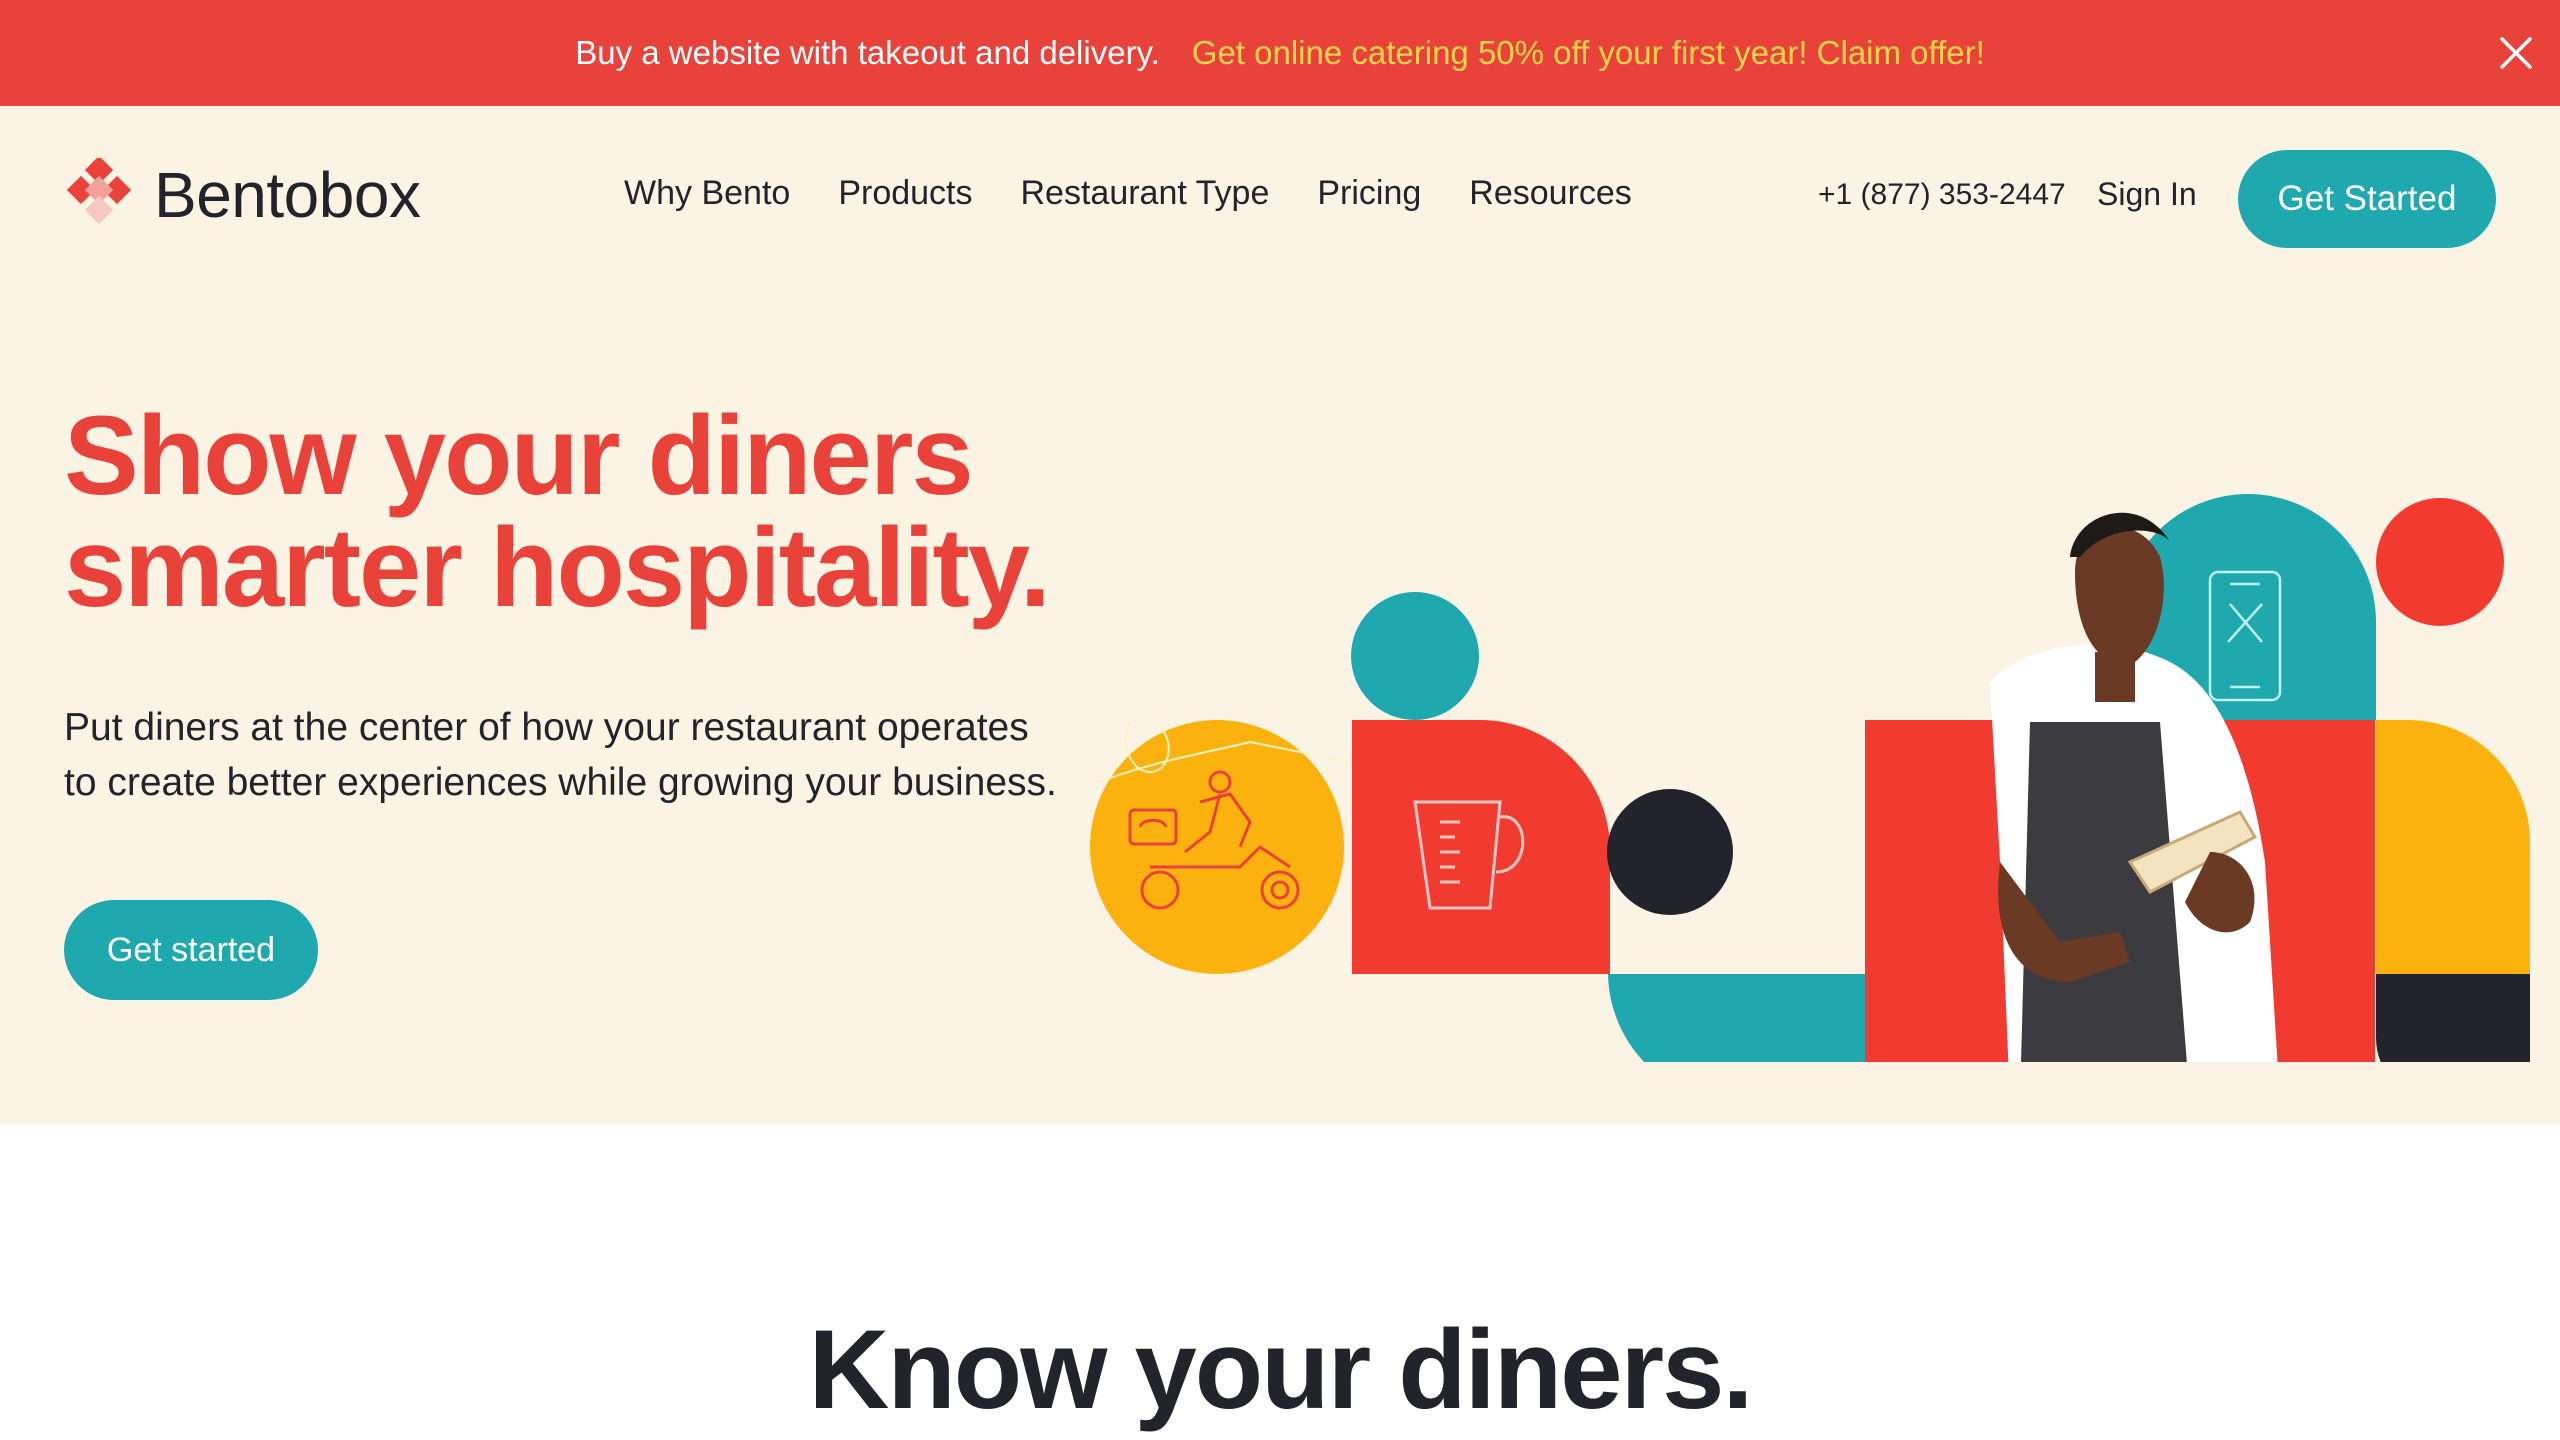 The image size is (2560, 1440). What do you see at coordinates (99, 191) in the screenshot?
I see `bentobox-logo-icon` at bounding box center [99, 191].